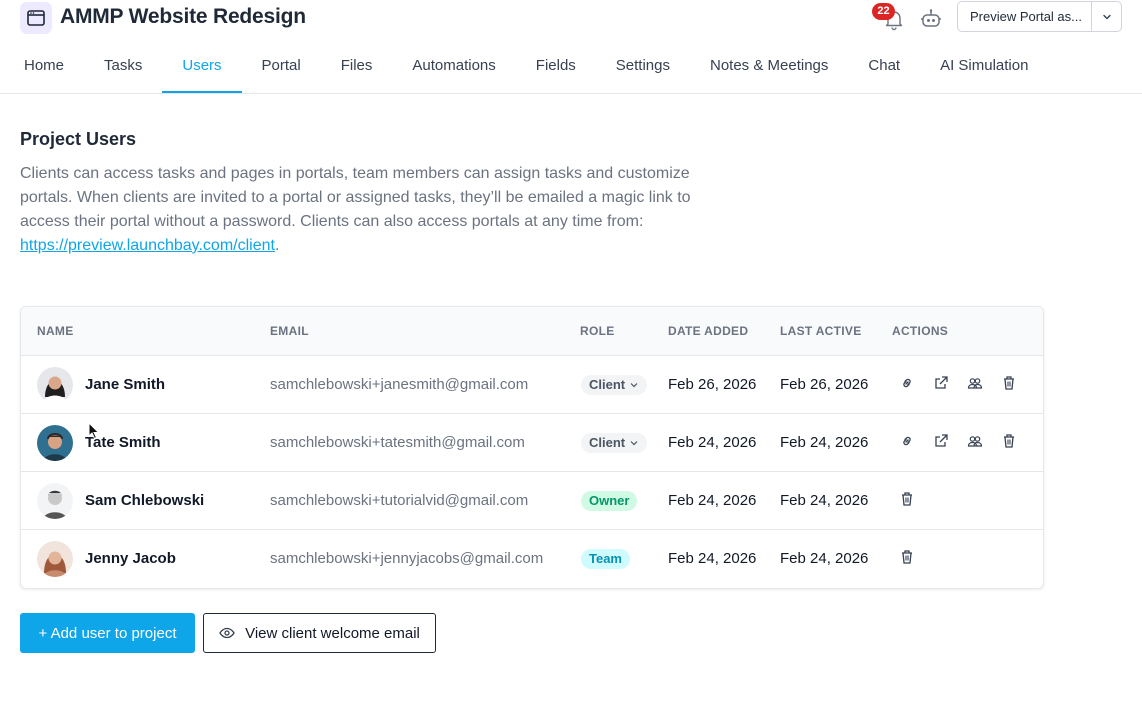 This screenshot has width=1142, height=714. Describe the element at coordinates (183, 16) in the screenshot. I see `project-title: AMMP Website Redesign` at that location.